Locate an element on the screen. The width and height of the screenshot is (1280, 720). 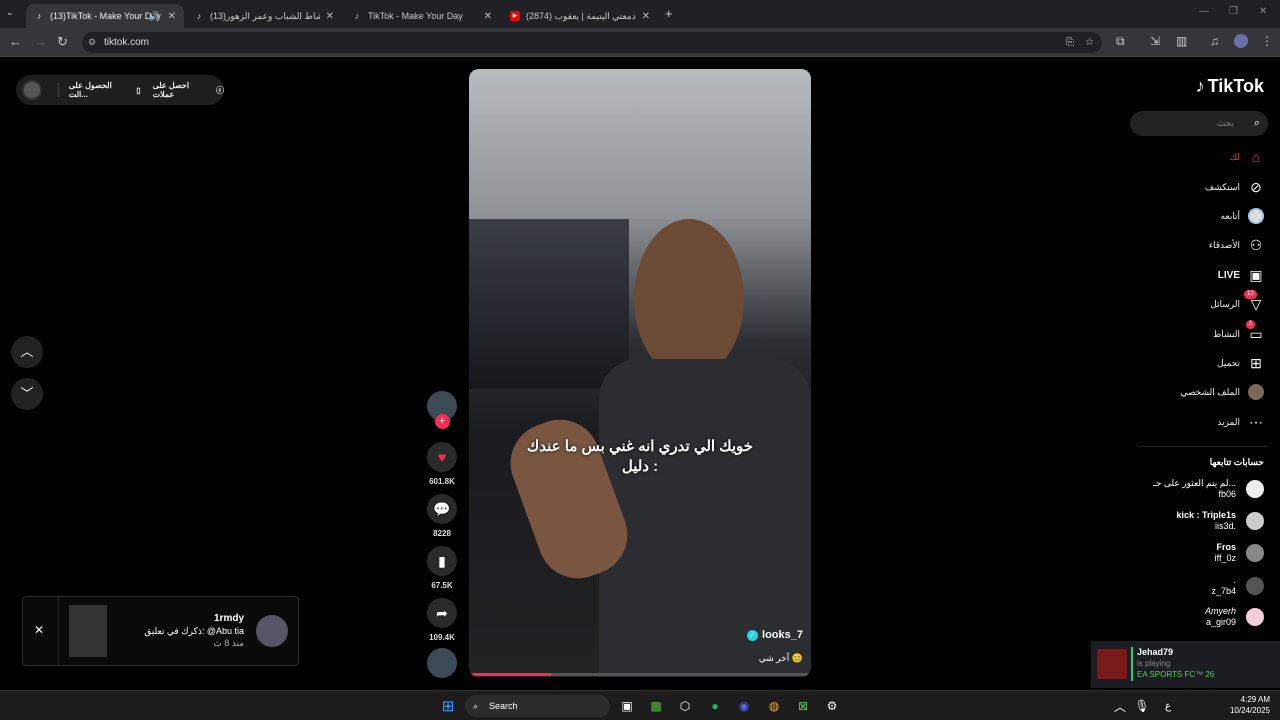
sidepanel-icon: ▥ is located at coordinates (1181, 41).